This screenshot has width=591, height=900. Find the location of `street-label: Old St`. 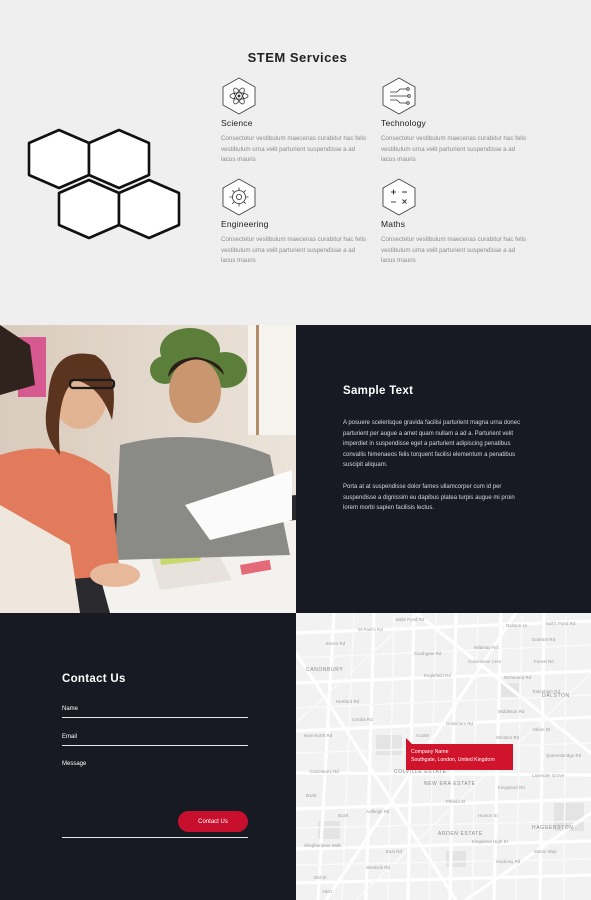

street-label: Old St is located at coordinates (320, 877).